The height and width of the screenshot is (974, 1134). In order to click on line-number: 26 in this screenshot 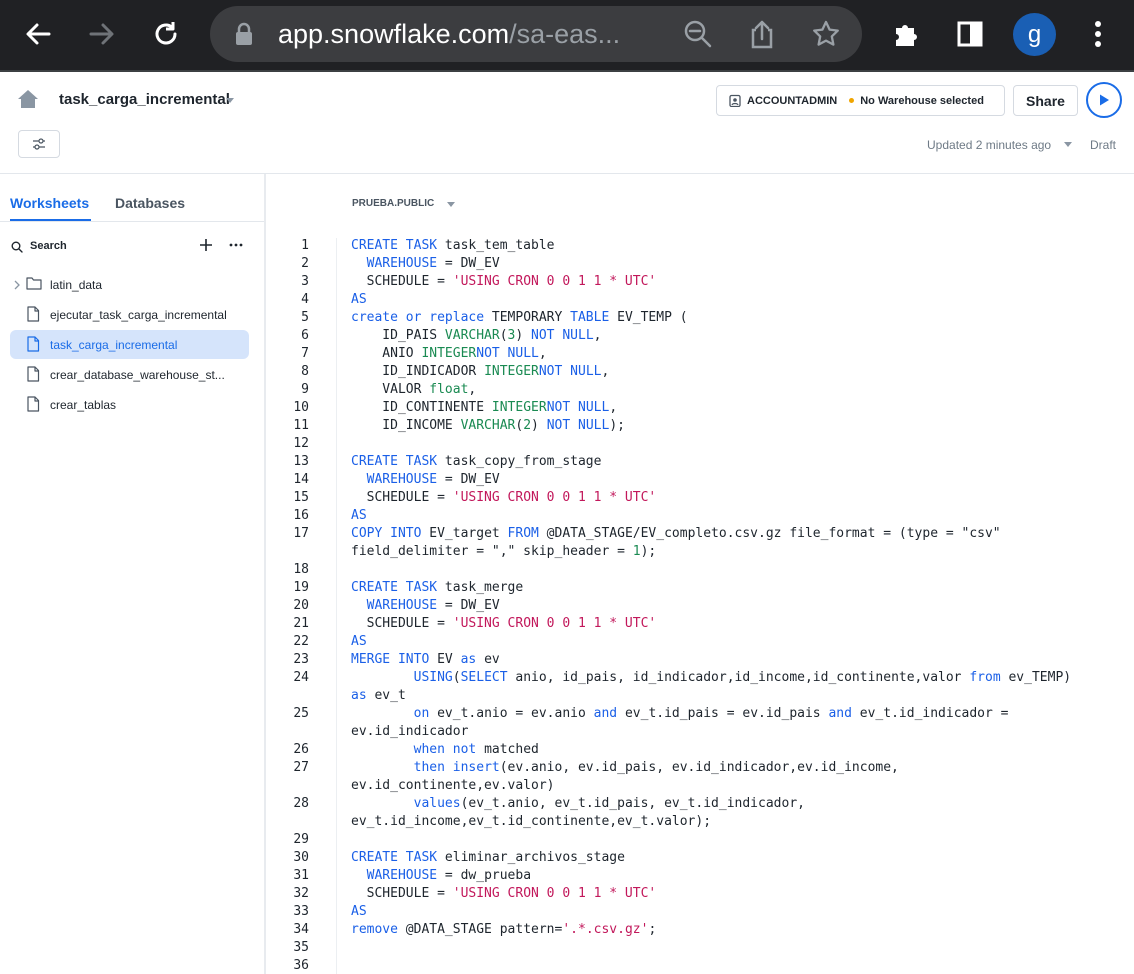, I will do `click(301, 749)`.